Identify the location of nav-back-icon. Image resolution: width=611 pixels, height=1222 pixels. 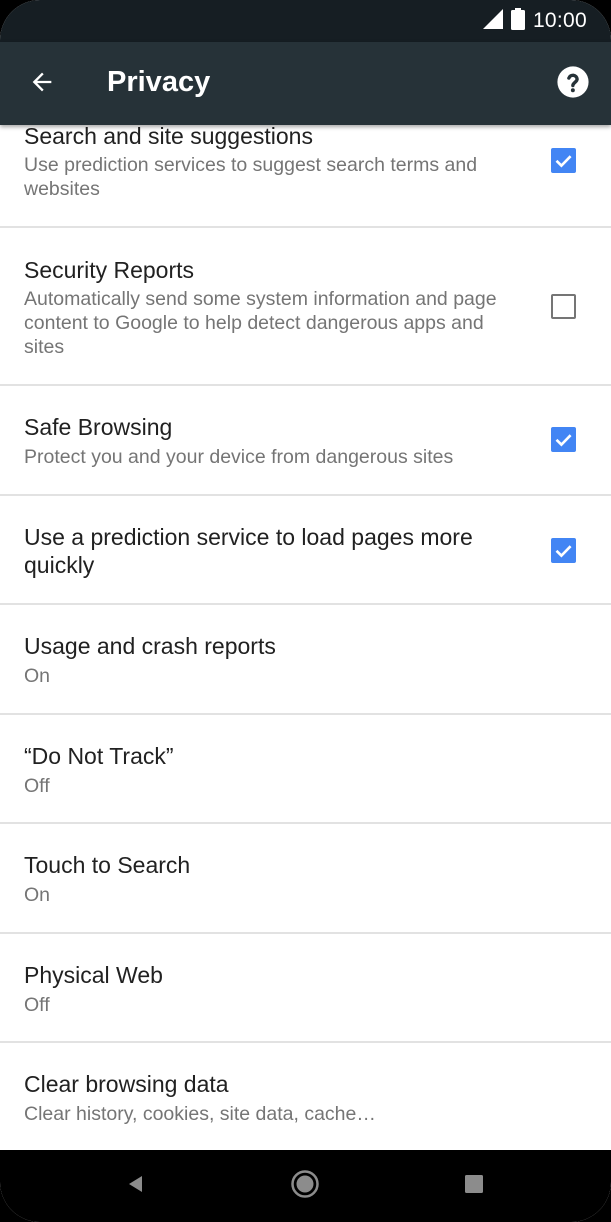
(136, 1186).